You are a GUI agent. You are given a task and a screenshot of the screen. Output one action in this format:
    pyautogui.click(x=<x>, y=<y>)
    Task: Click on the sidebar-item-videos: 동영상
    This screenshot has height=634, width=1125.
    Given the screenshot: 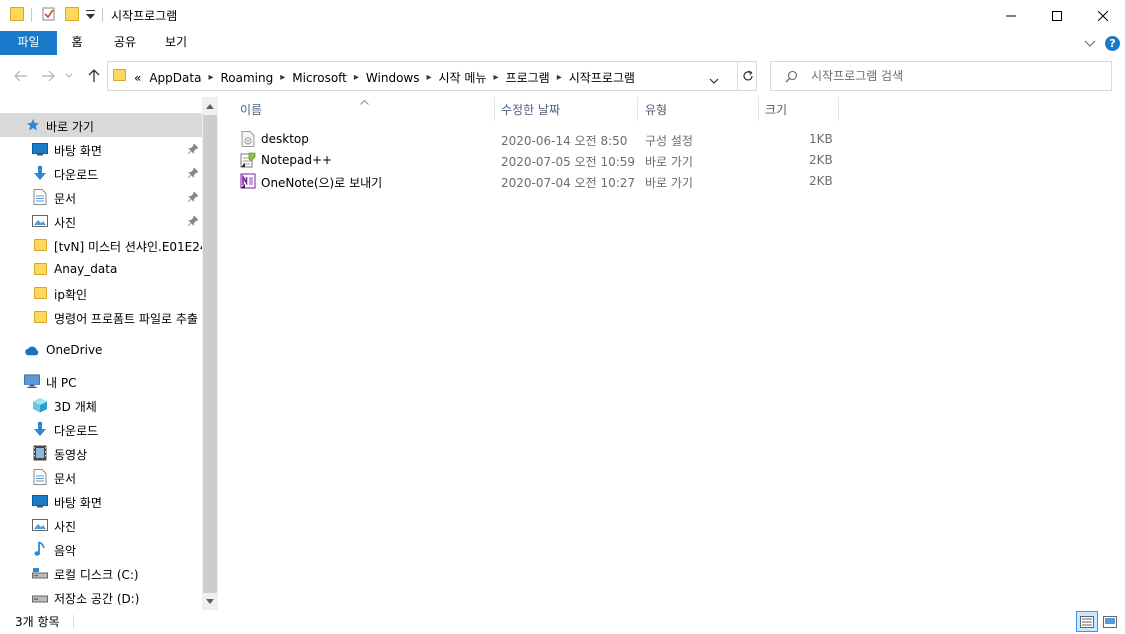 What is the action you would take?
    pyautogui.click(x=101, y=453)
    